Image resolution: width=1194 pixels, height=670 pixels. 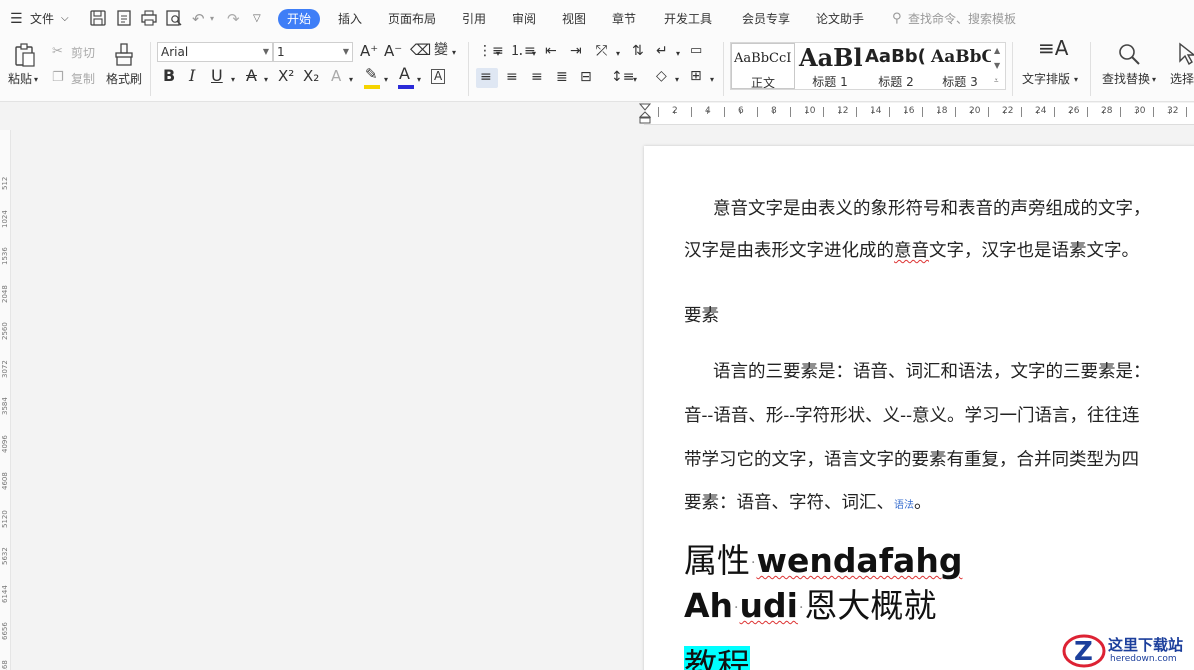 What do you see at coordinates (996, 81) in the screenshot?
I see `expand-styles-icon: ⩡` at bounding box center [996, 81].